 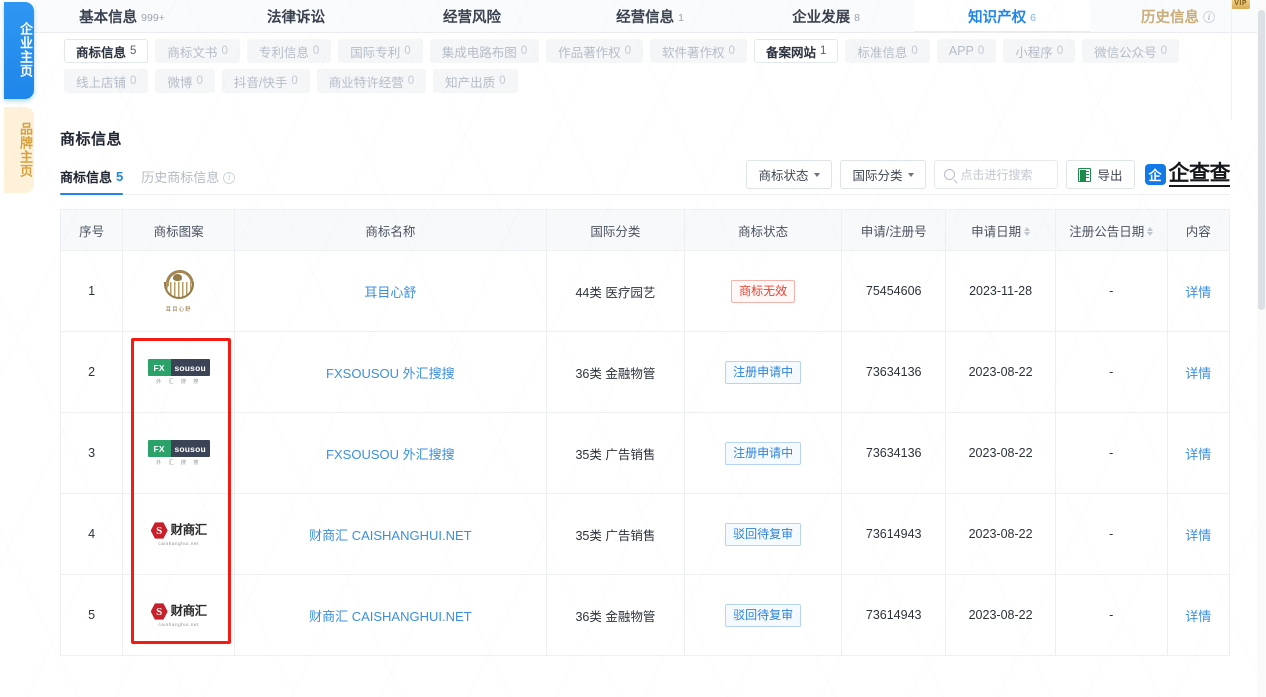 What do you see at coordinates (484, 51) in the screenshot?
I see `chip-ic-layout: 集成电路布图 0` at bounding box center [484, 51].